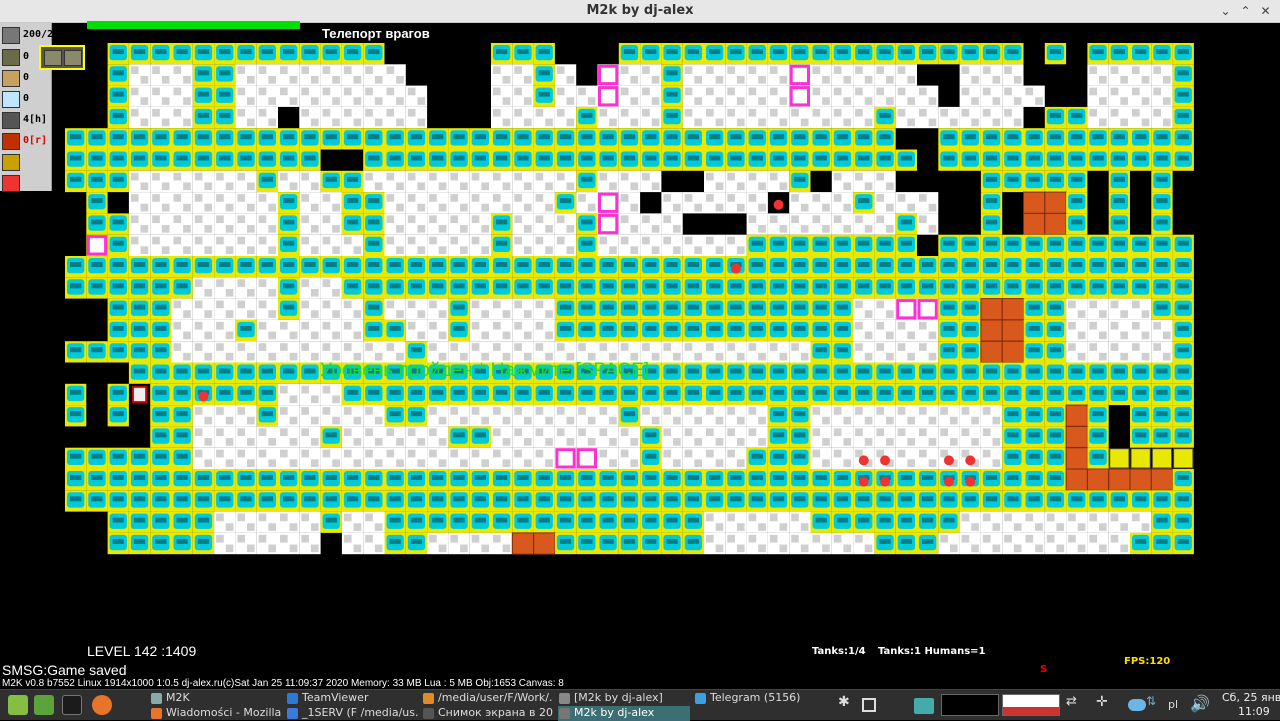 Image resolution: width=1280 pixels, height=721 pixels. What do you see at coordinates (351, 698) in the screenshot?
I see `taskbar-window-item: TeamViewer` at bounding box center [351, 698].